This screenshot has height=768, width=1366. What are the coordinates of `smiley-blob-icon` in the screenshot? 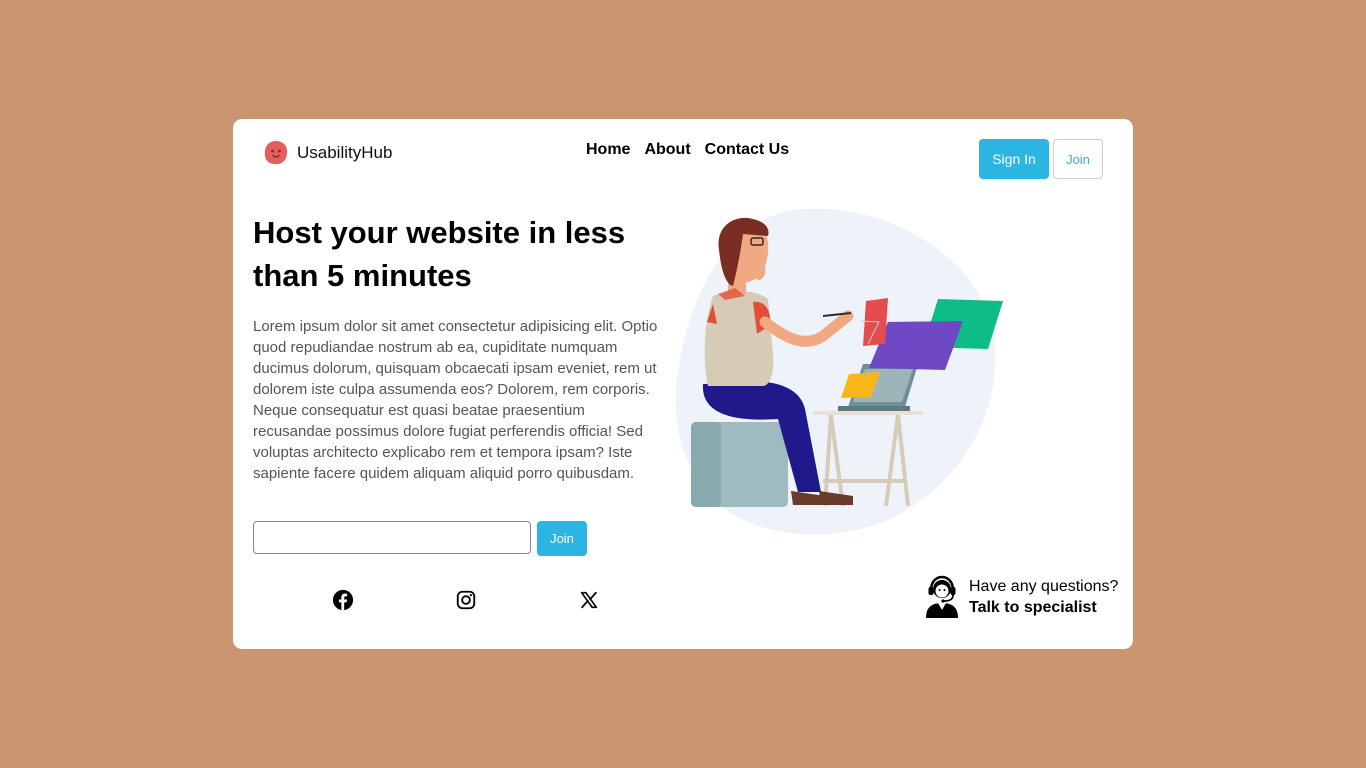 It's located at (276, 153).